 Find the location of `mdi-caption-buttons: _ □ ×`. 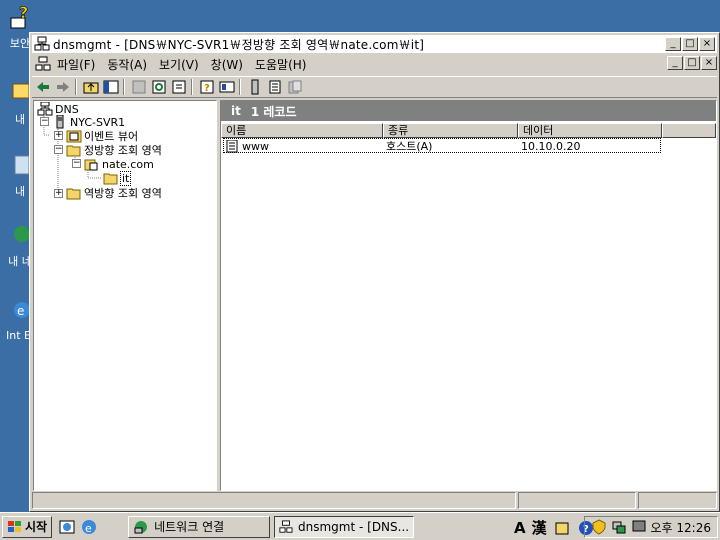

mdi-caption-buttons: _ □ × is located at coordinates (691, 63).